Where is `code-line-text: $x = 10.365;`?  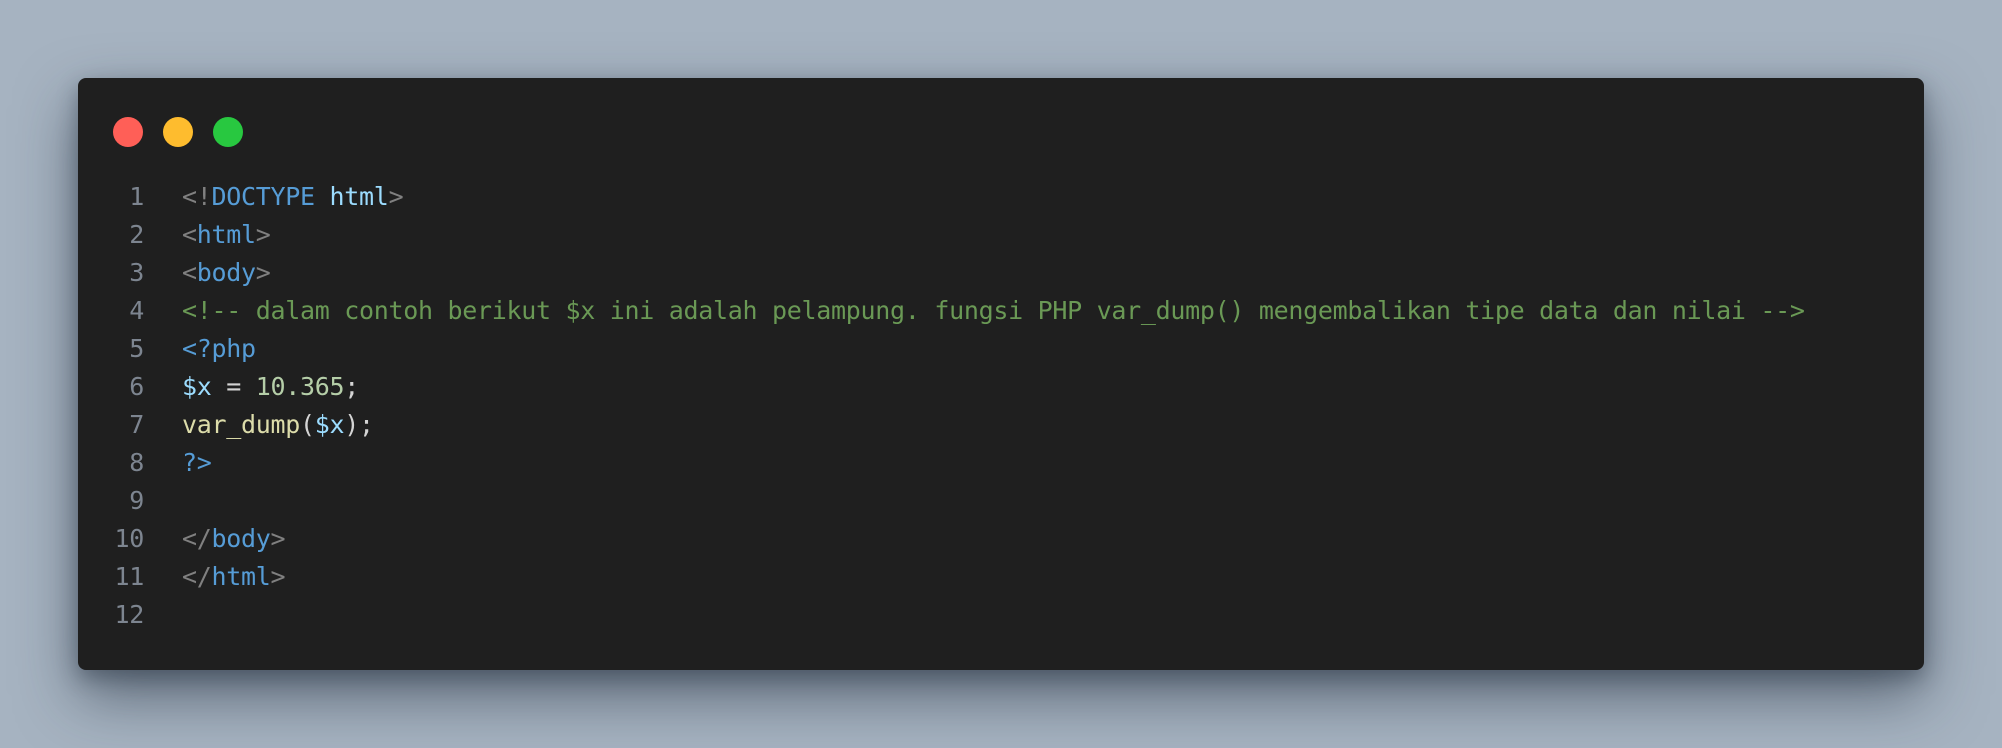
code-line-text: $x = 10.365; is located at coordinates (251, 387).